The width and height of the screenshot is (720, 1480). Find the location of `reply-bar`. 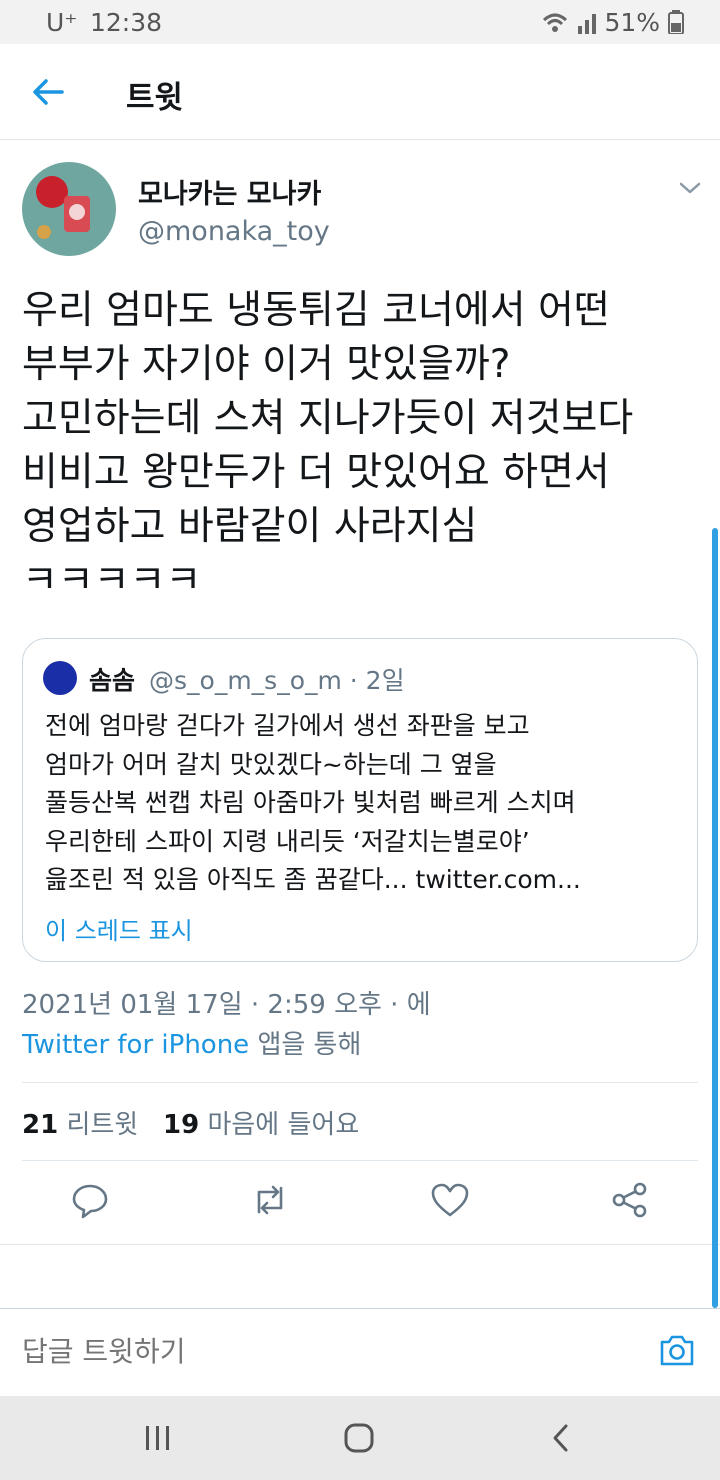

reply-bar is located at coordinates (360, 1352).